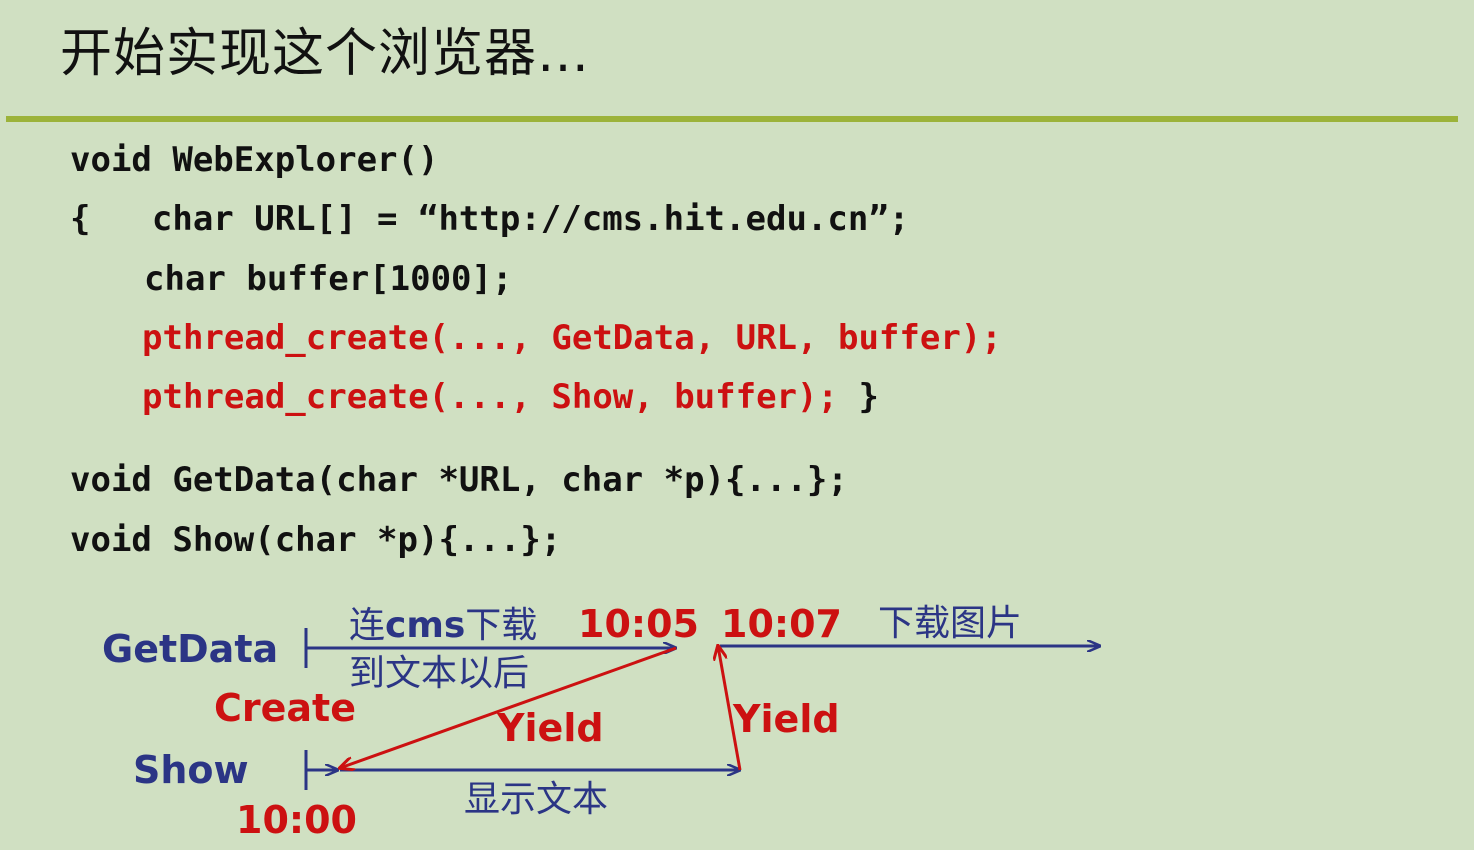 This screenshot has width=1474, height=850. What do you see at coordinates (296, 820) in the screenshot?
I see `time-1000-label: 10:00` at bounding box center [296, 820].